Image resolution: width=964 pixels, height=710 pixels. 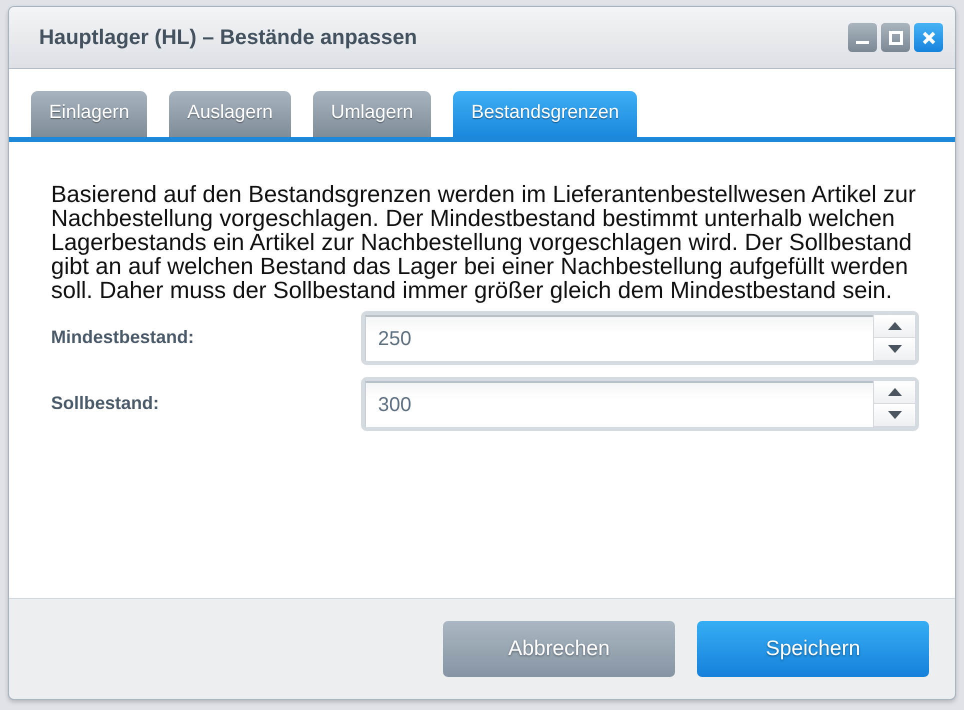 I want to click on number-field: 250, so click(x=640, y=337).